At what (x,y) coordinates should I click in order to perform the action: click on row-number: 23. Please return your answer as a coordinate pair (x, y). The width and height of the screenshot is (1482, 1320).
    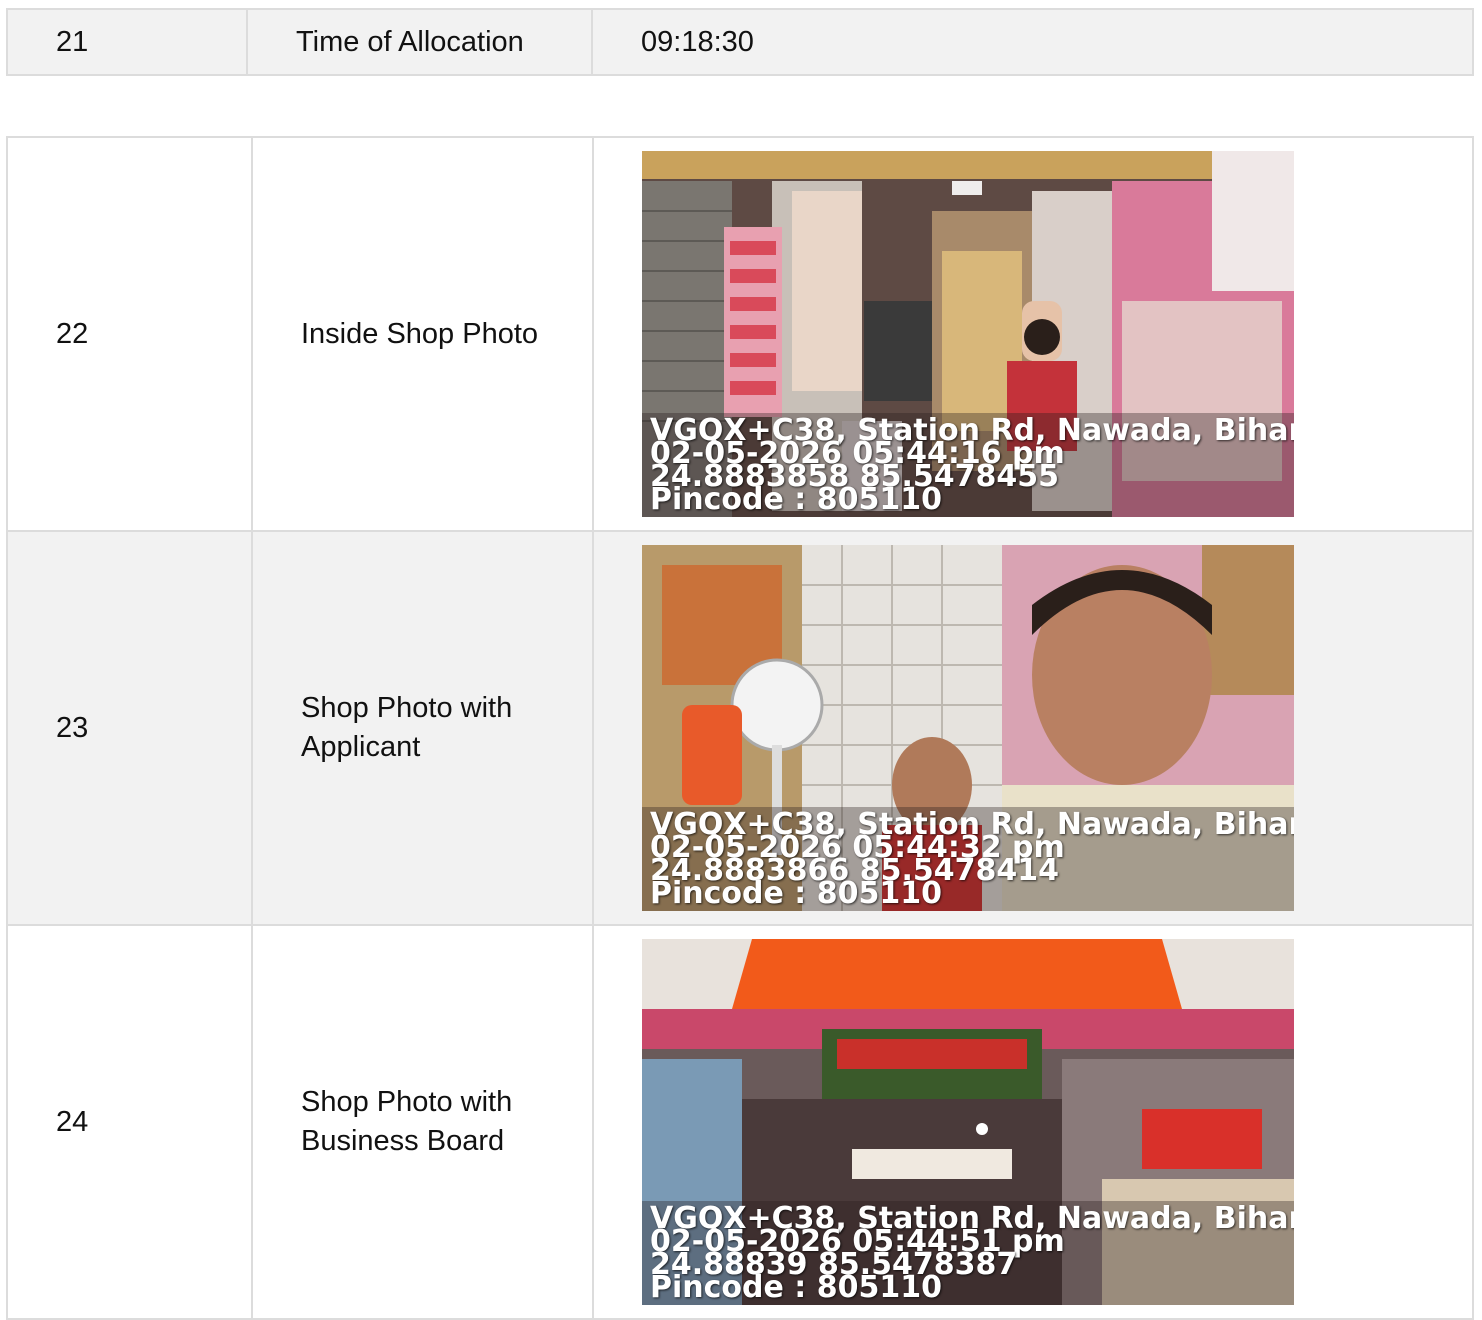
    Looking at the image, I should click on (129, 728).